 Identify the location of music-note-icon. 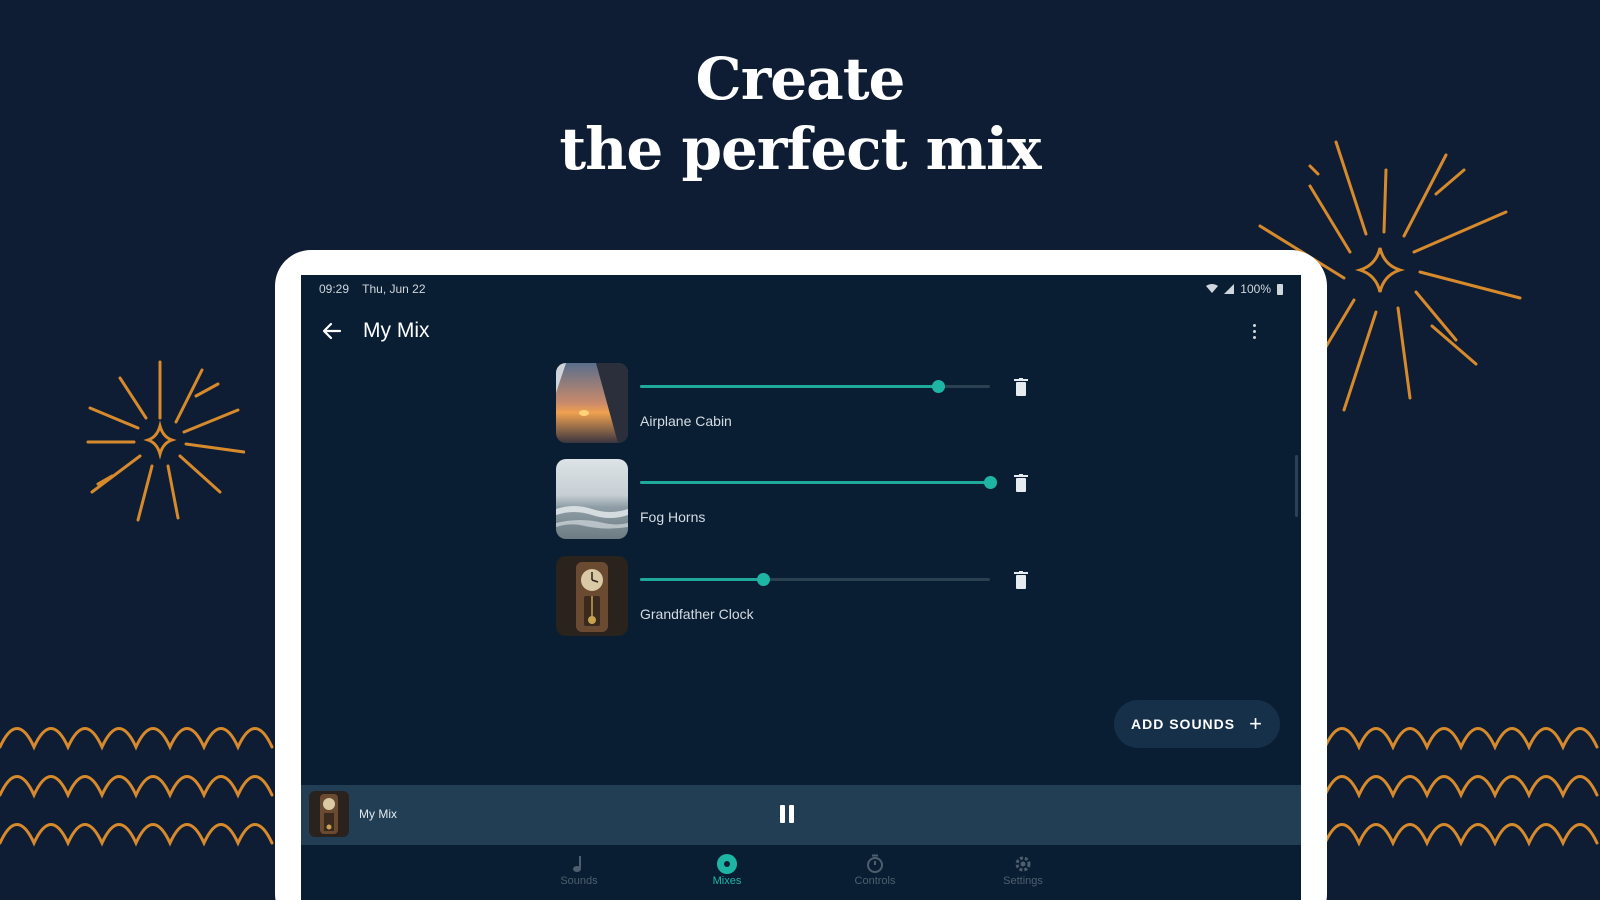
(577, 864).